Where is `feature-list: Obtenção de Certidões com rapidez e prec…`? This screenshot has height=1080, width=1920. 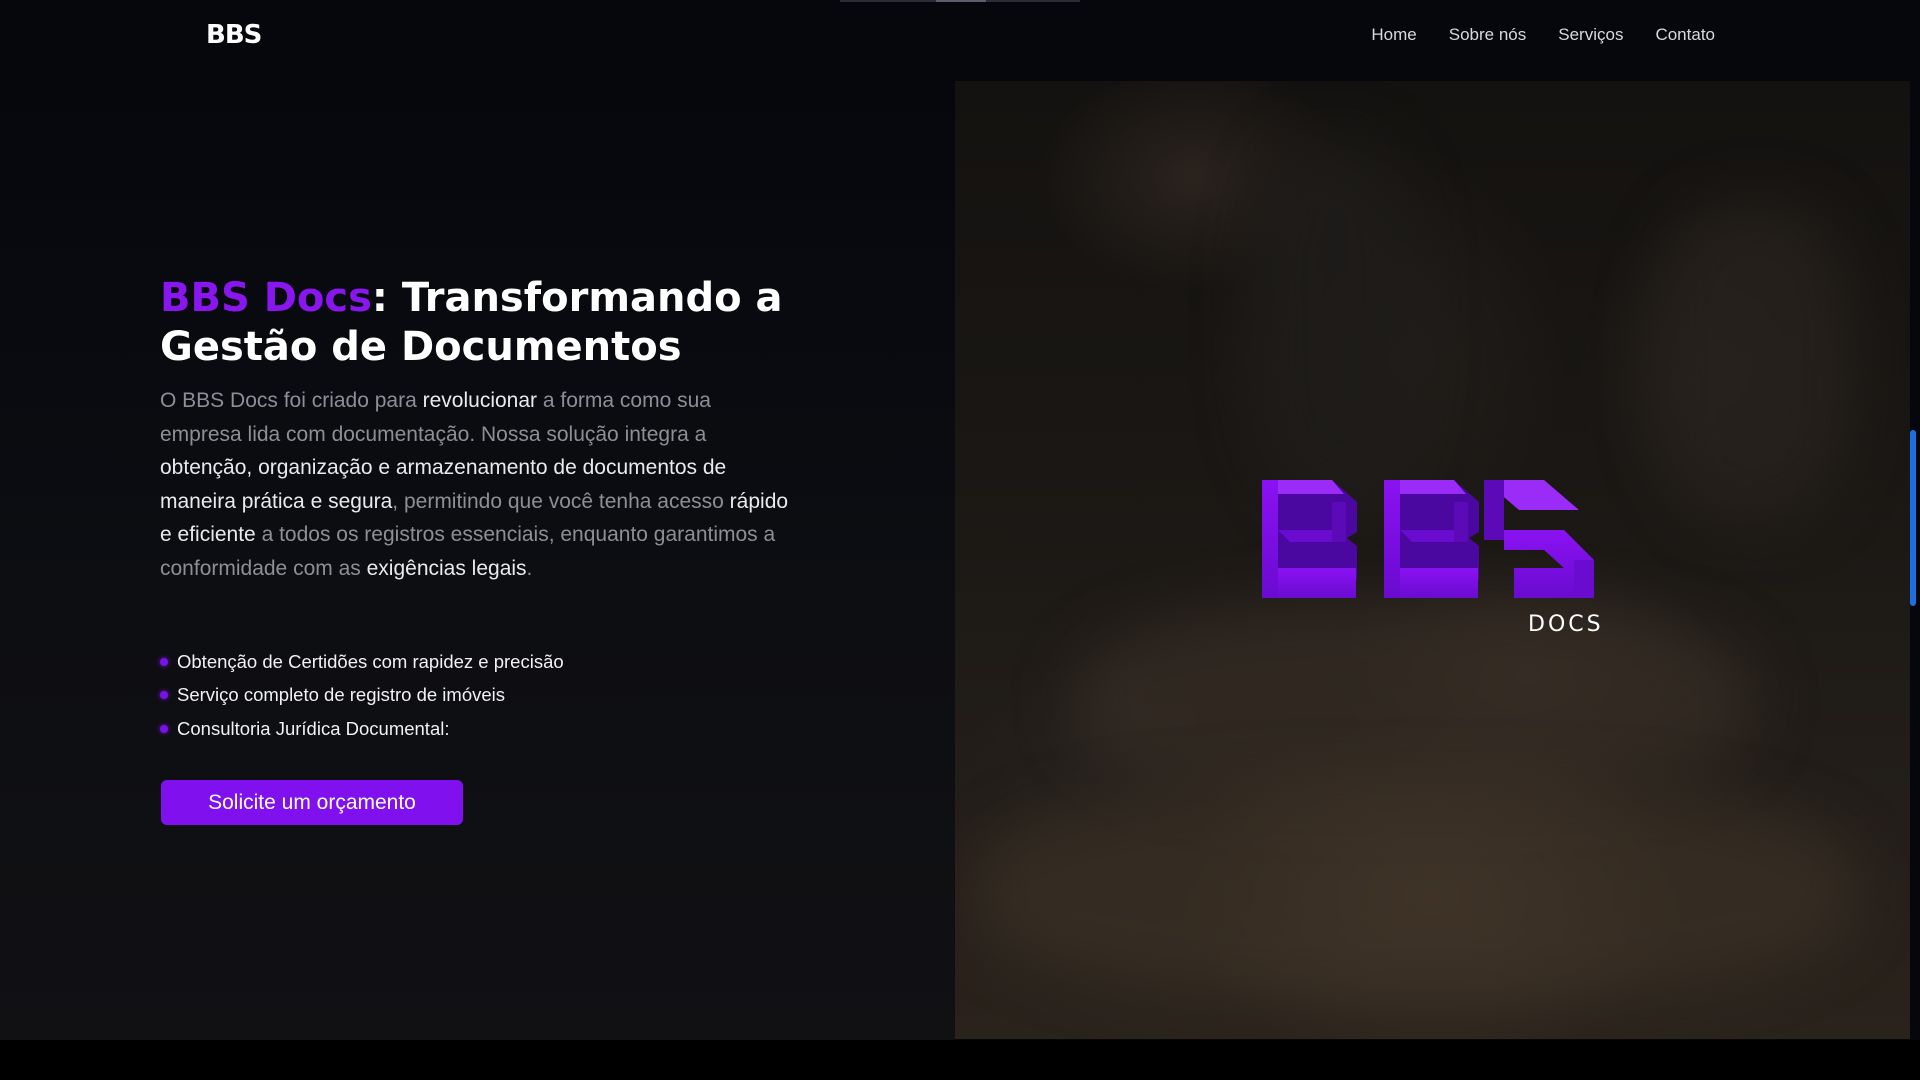 feature-list: Obtenção de Certidões com rapidez e prec… is located at coordinates (362, 695).